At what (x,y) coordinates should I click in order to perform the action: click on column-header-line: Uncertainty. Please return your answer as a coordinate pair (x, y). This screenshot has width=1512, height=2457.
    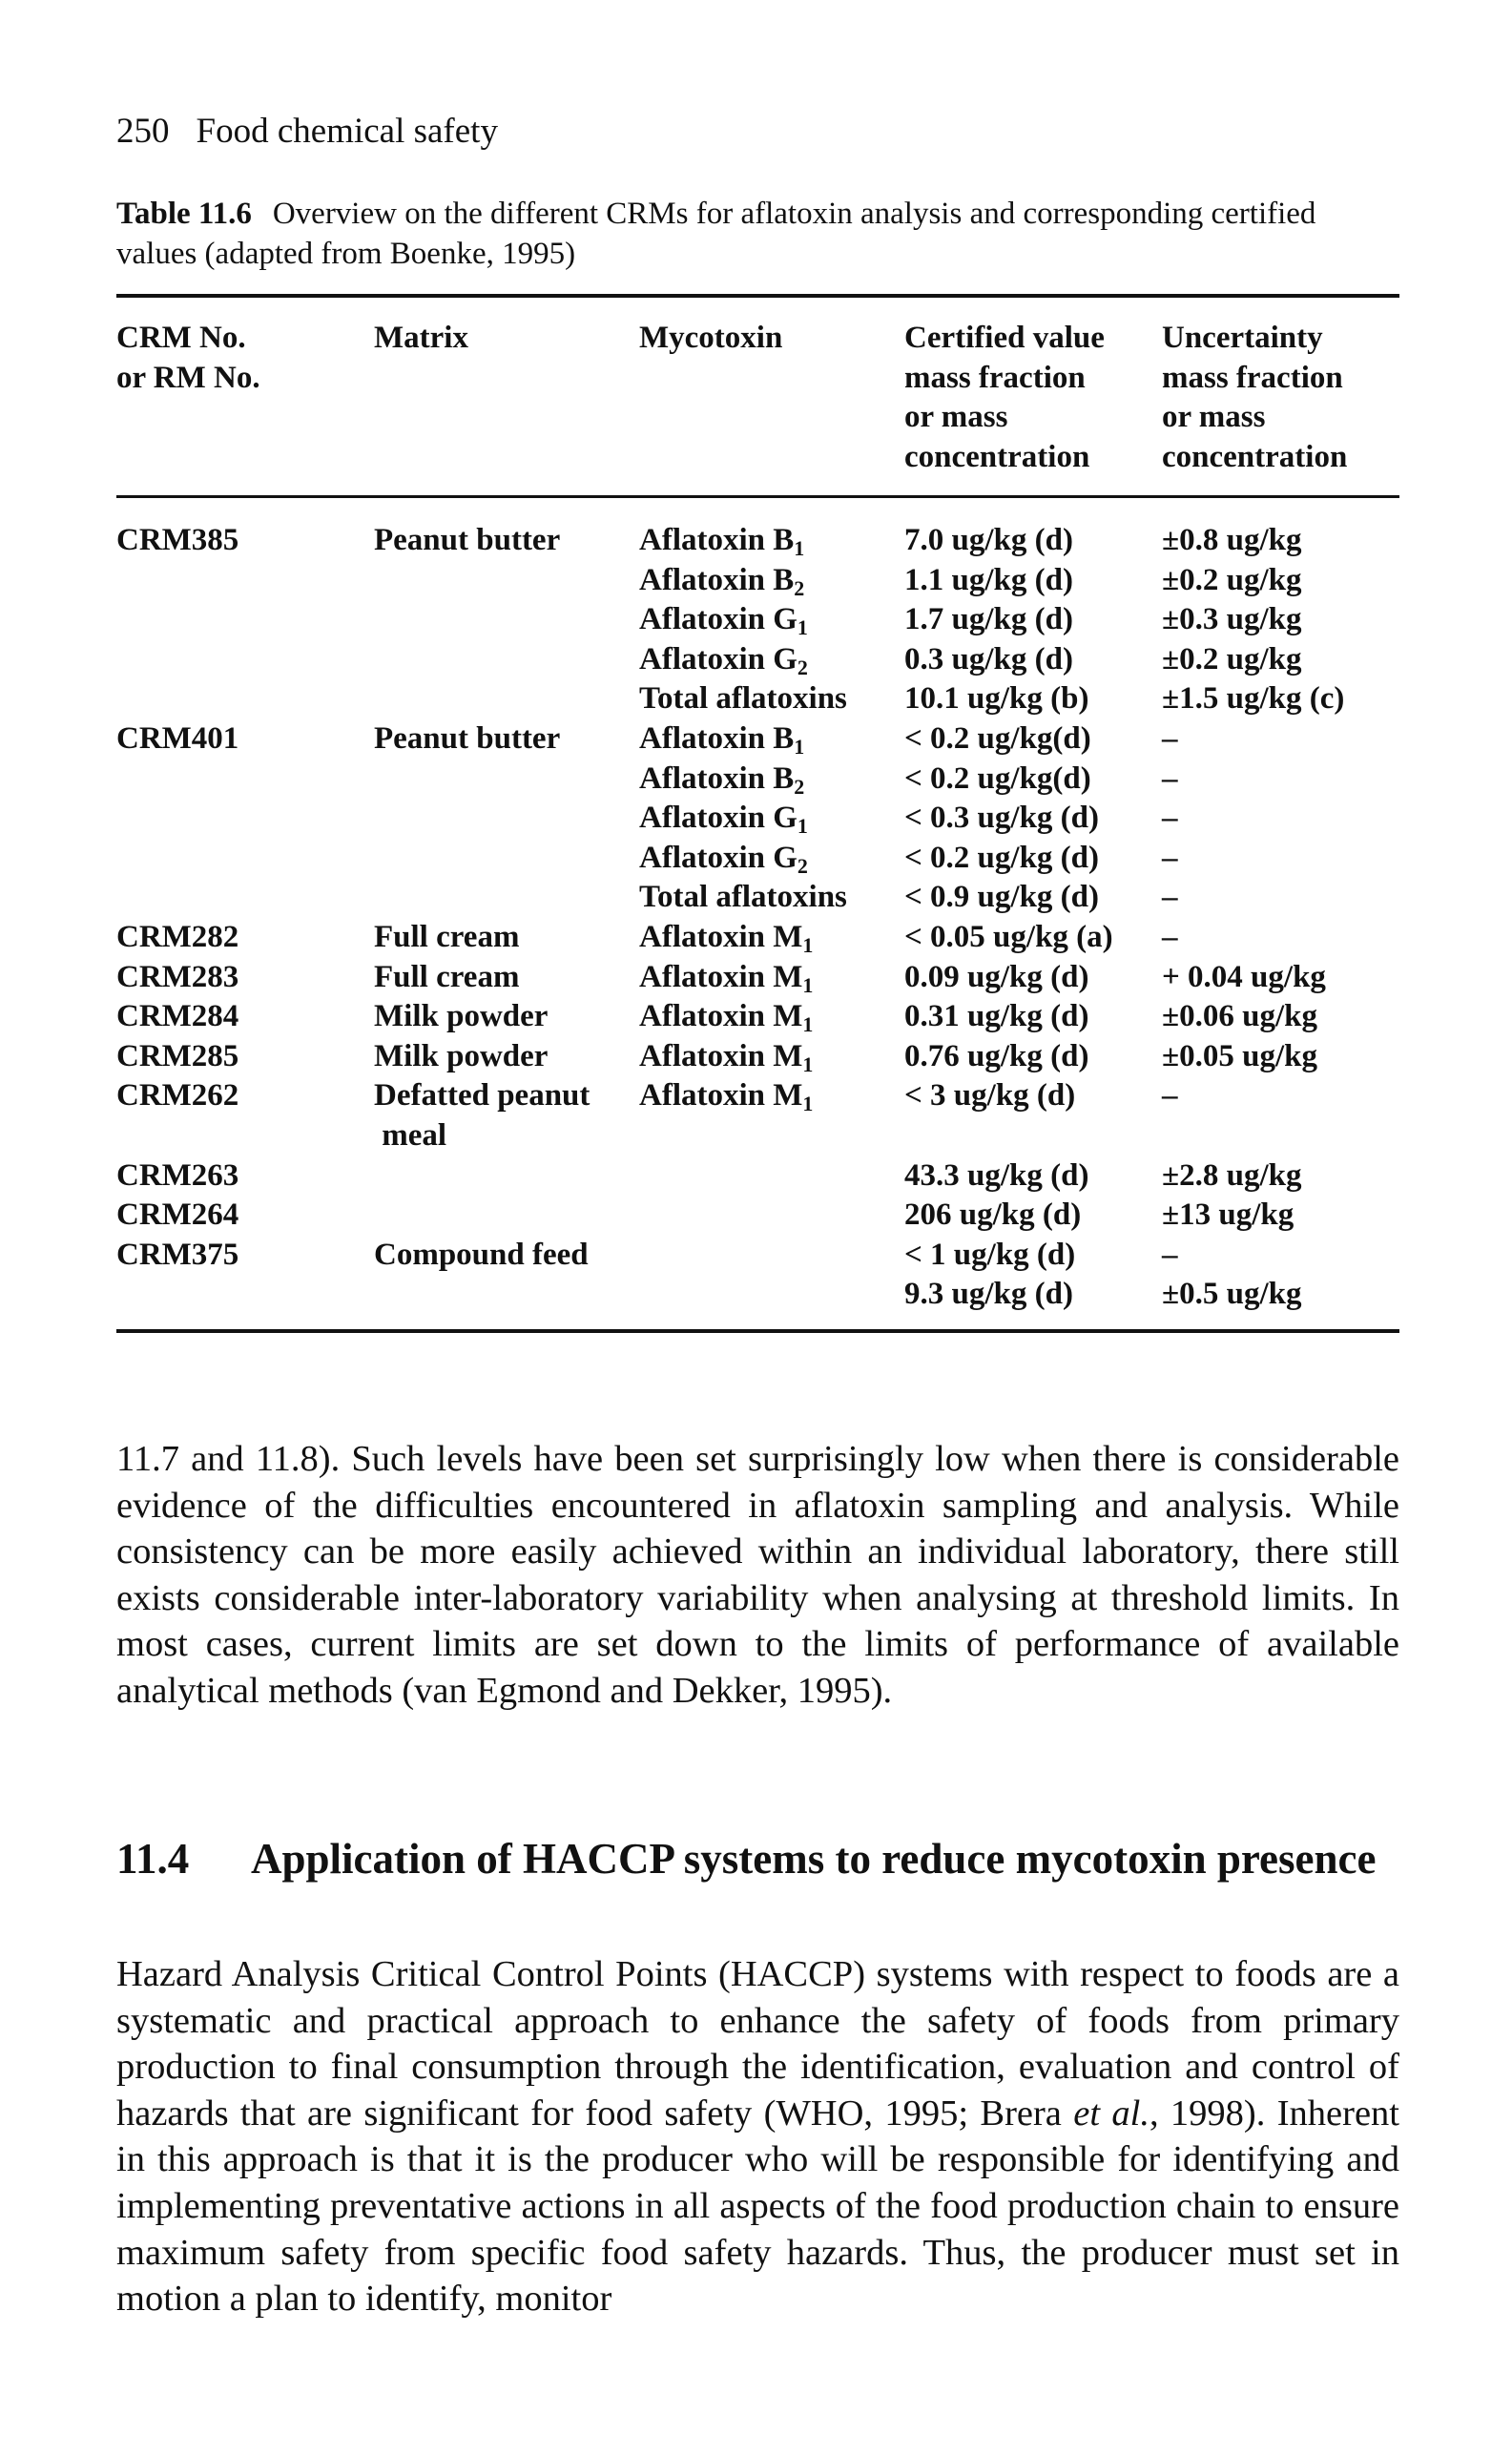
    Looking at the image, I should click on (1242, 338).